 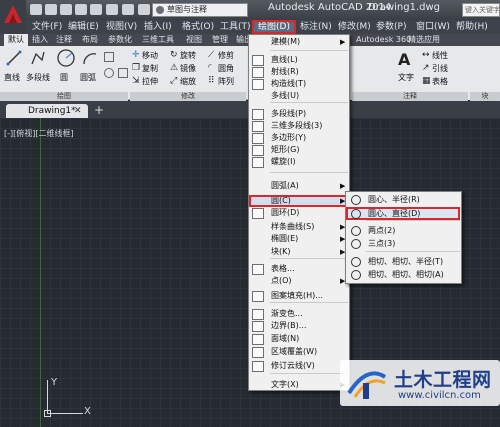 What do you see at coordinates (128, 9) in the screenshot?
I see `redo-icon` at bounding box center [128, 9].